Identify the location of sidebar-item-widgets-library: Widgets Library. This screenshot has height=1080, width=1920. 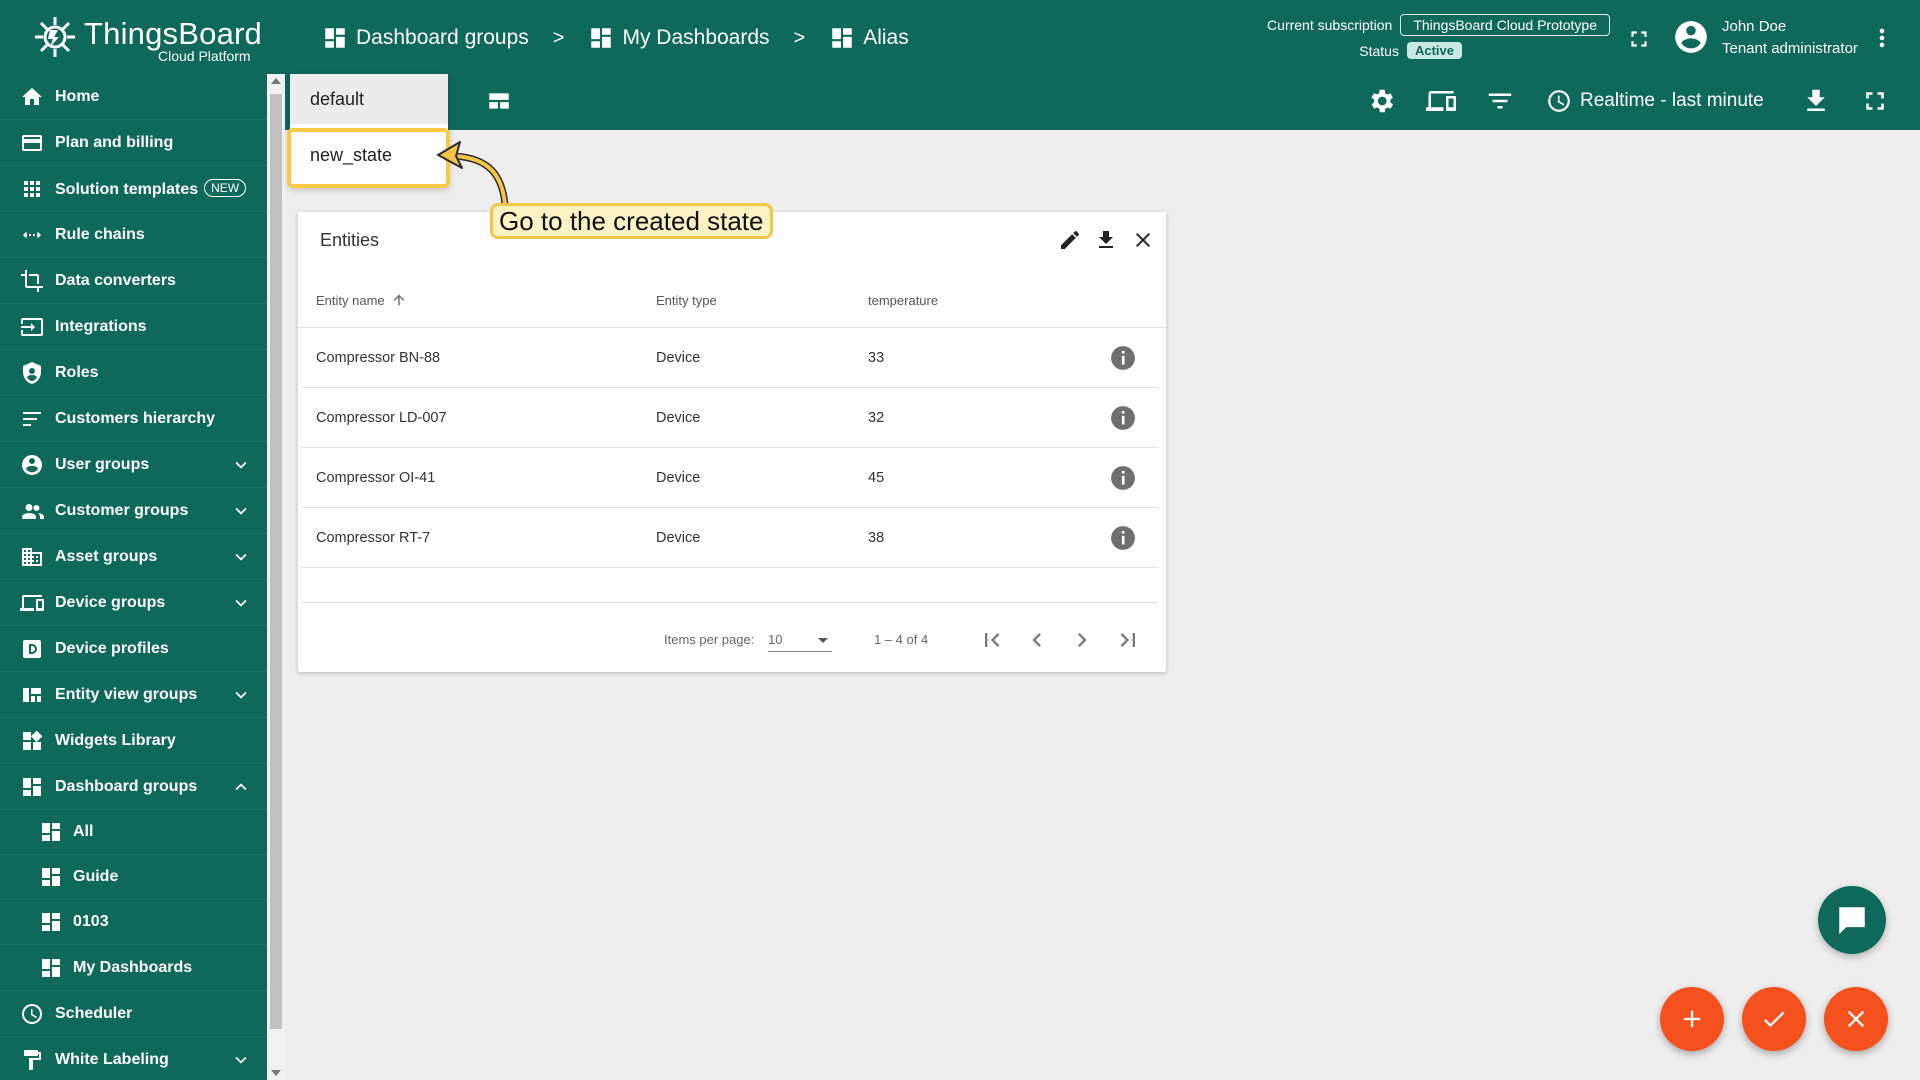
(133, 741).